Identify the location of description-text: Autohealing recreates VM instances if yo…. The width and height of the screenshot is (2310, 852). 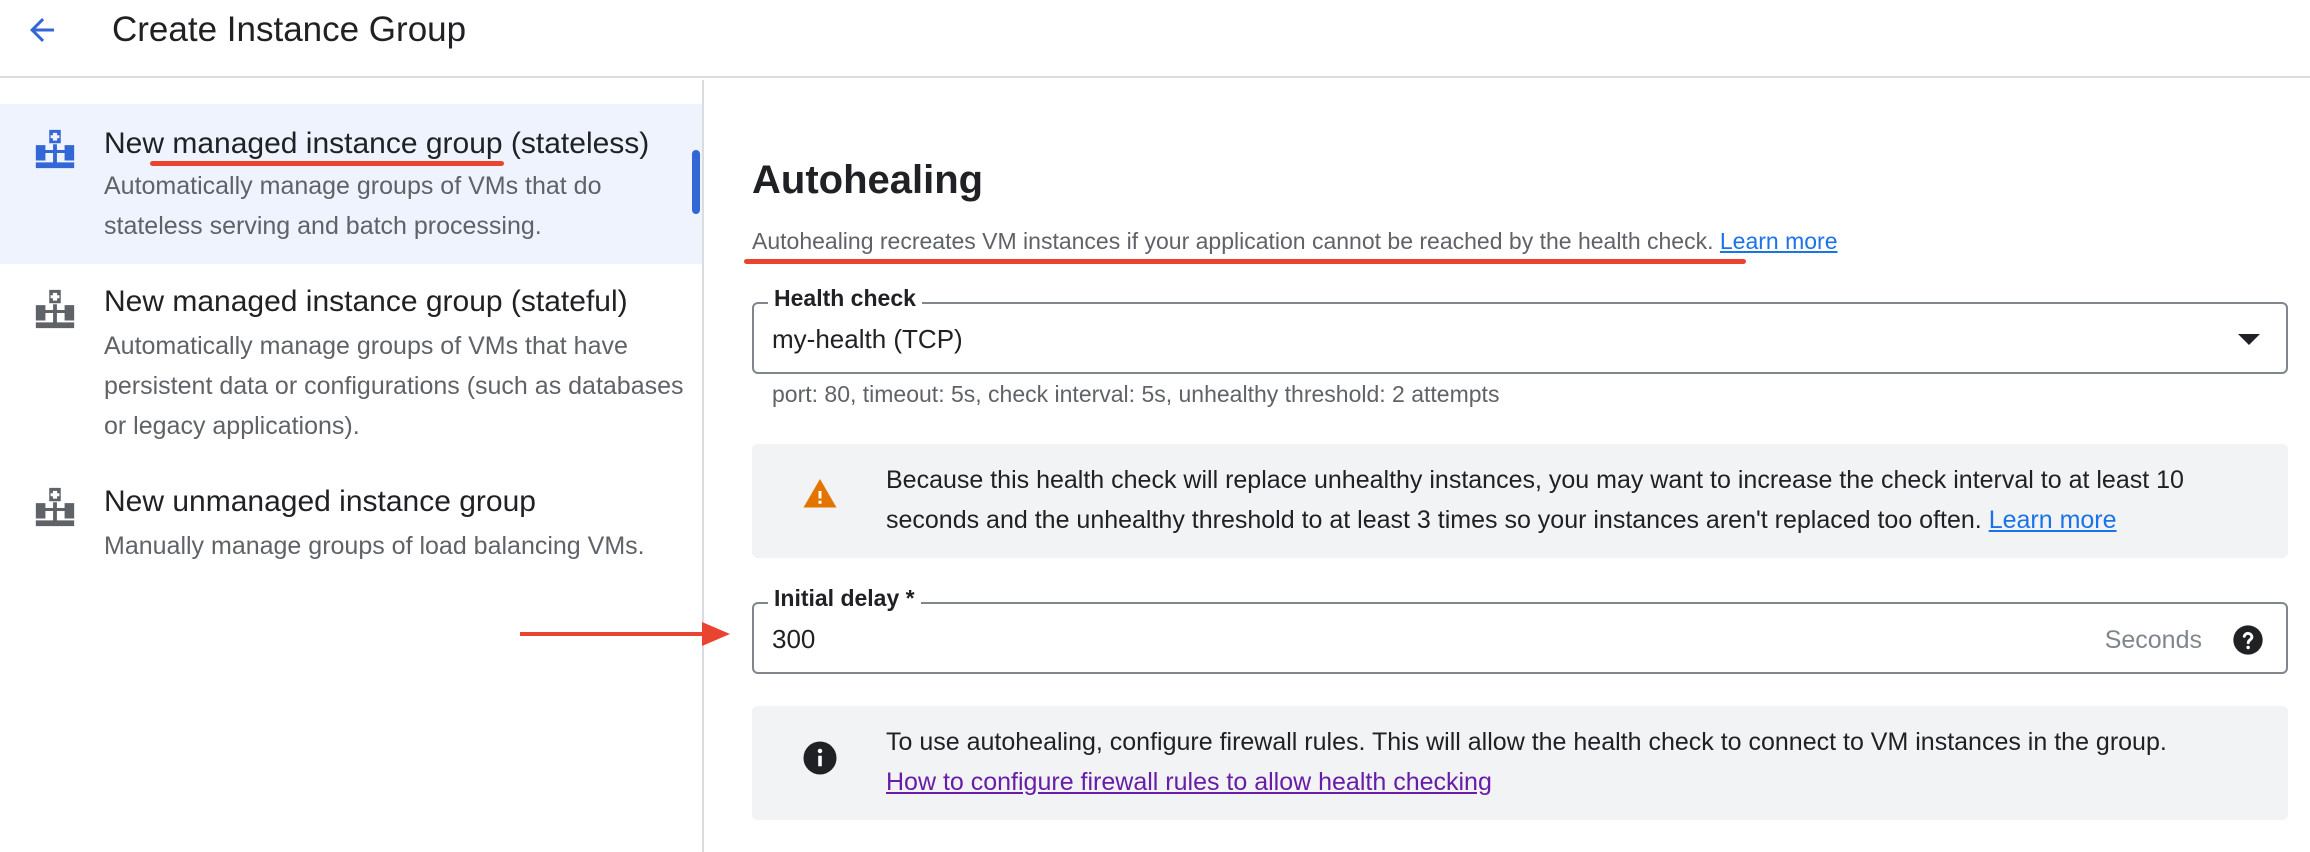
(1233, 241).